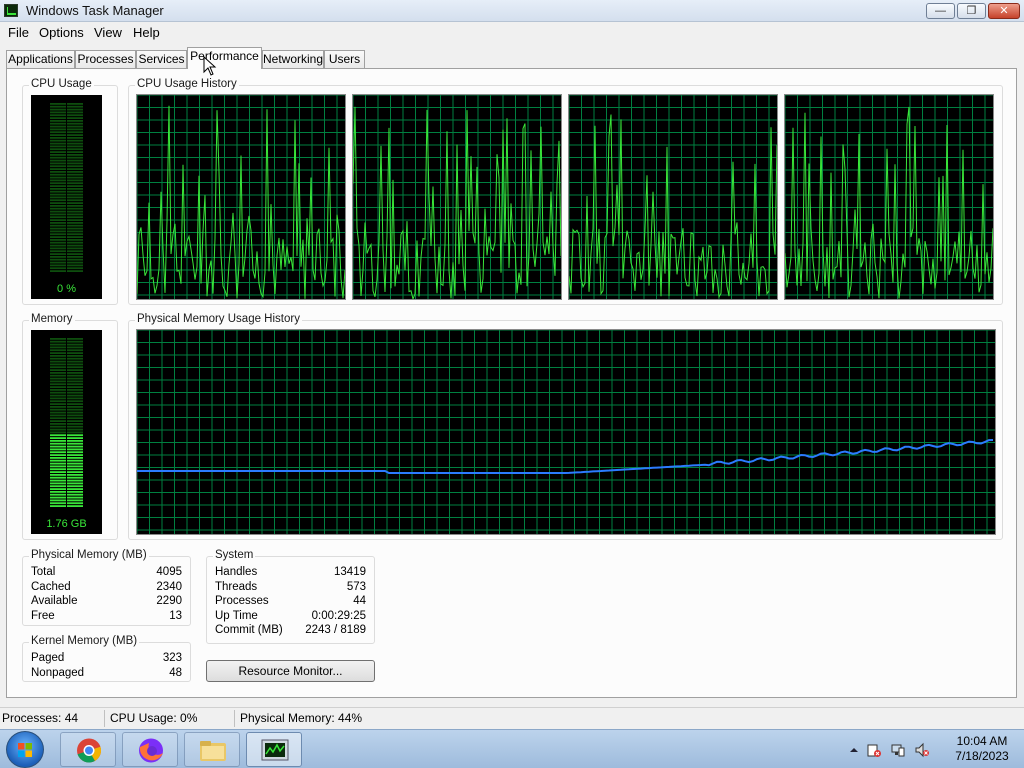  Describe the element at coordinates (940, 11) in the screenshot. I see `minimize-button: —` at that location.